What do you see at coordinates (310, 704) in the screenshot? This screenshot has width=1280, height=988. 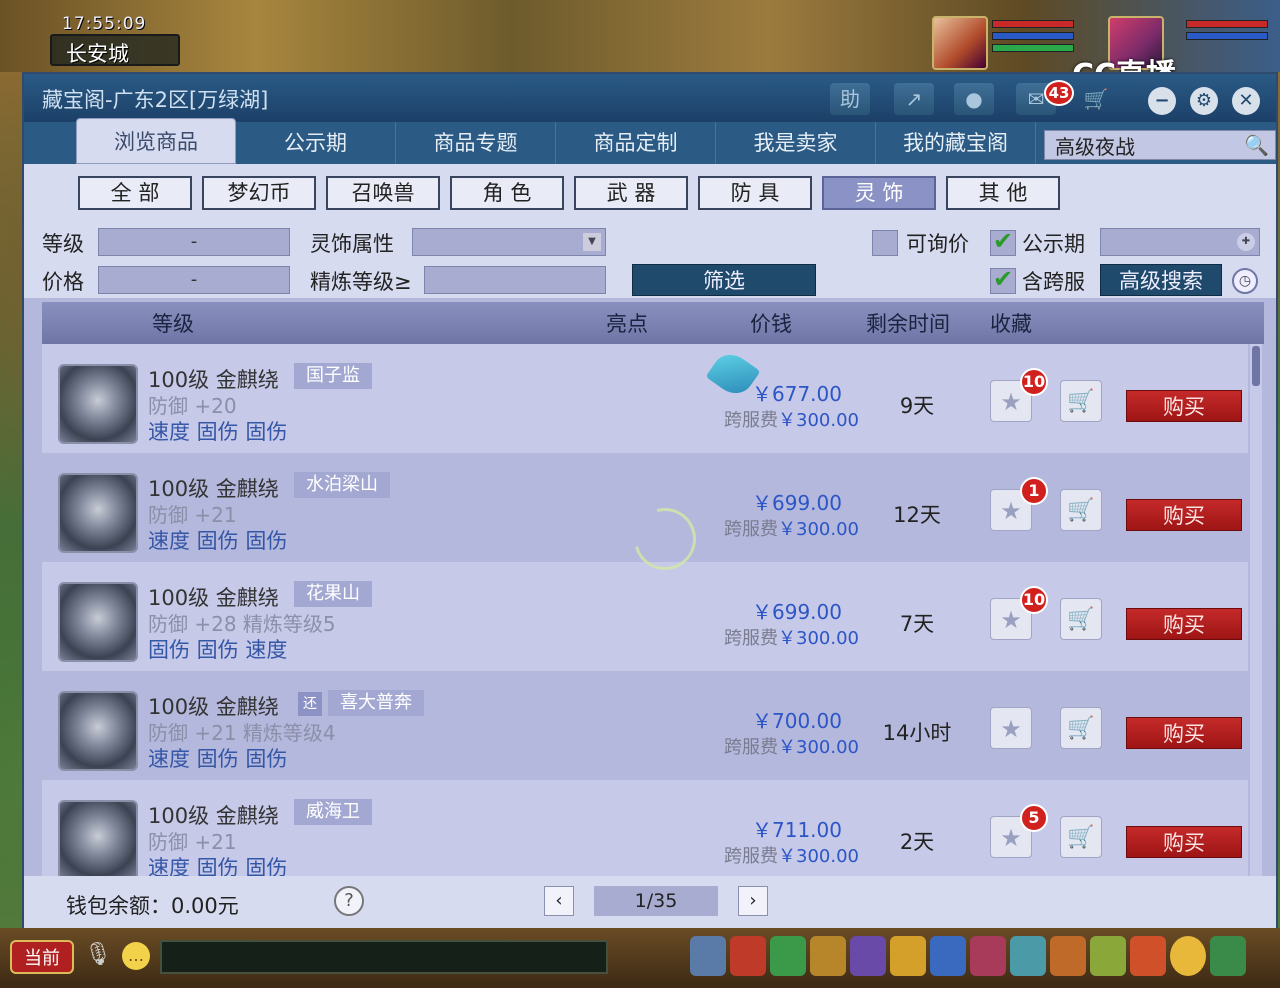 I see `return-tag: 还` at bounding box center [310, 704].